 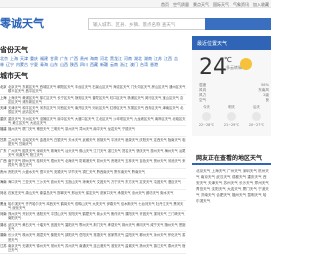 I want to click on province-link: 西藏, so click(x=94, y=64).